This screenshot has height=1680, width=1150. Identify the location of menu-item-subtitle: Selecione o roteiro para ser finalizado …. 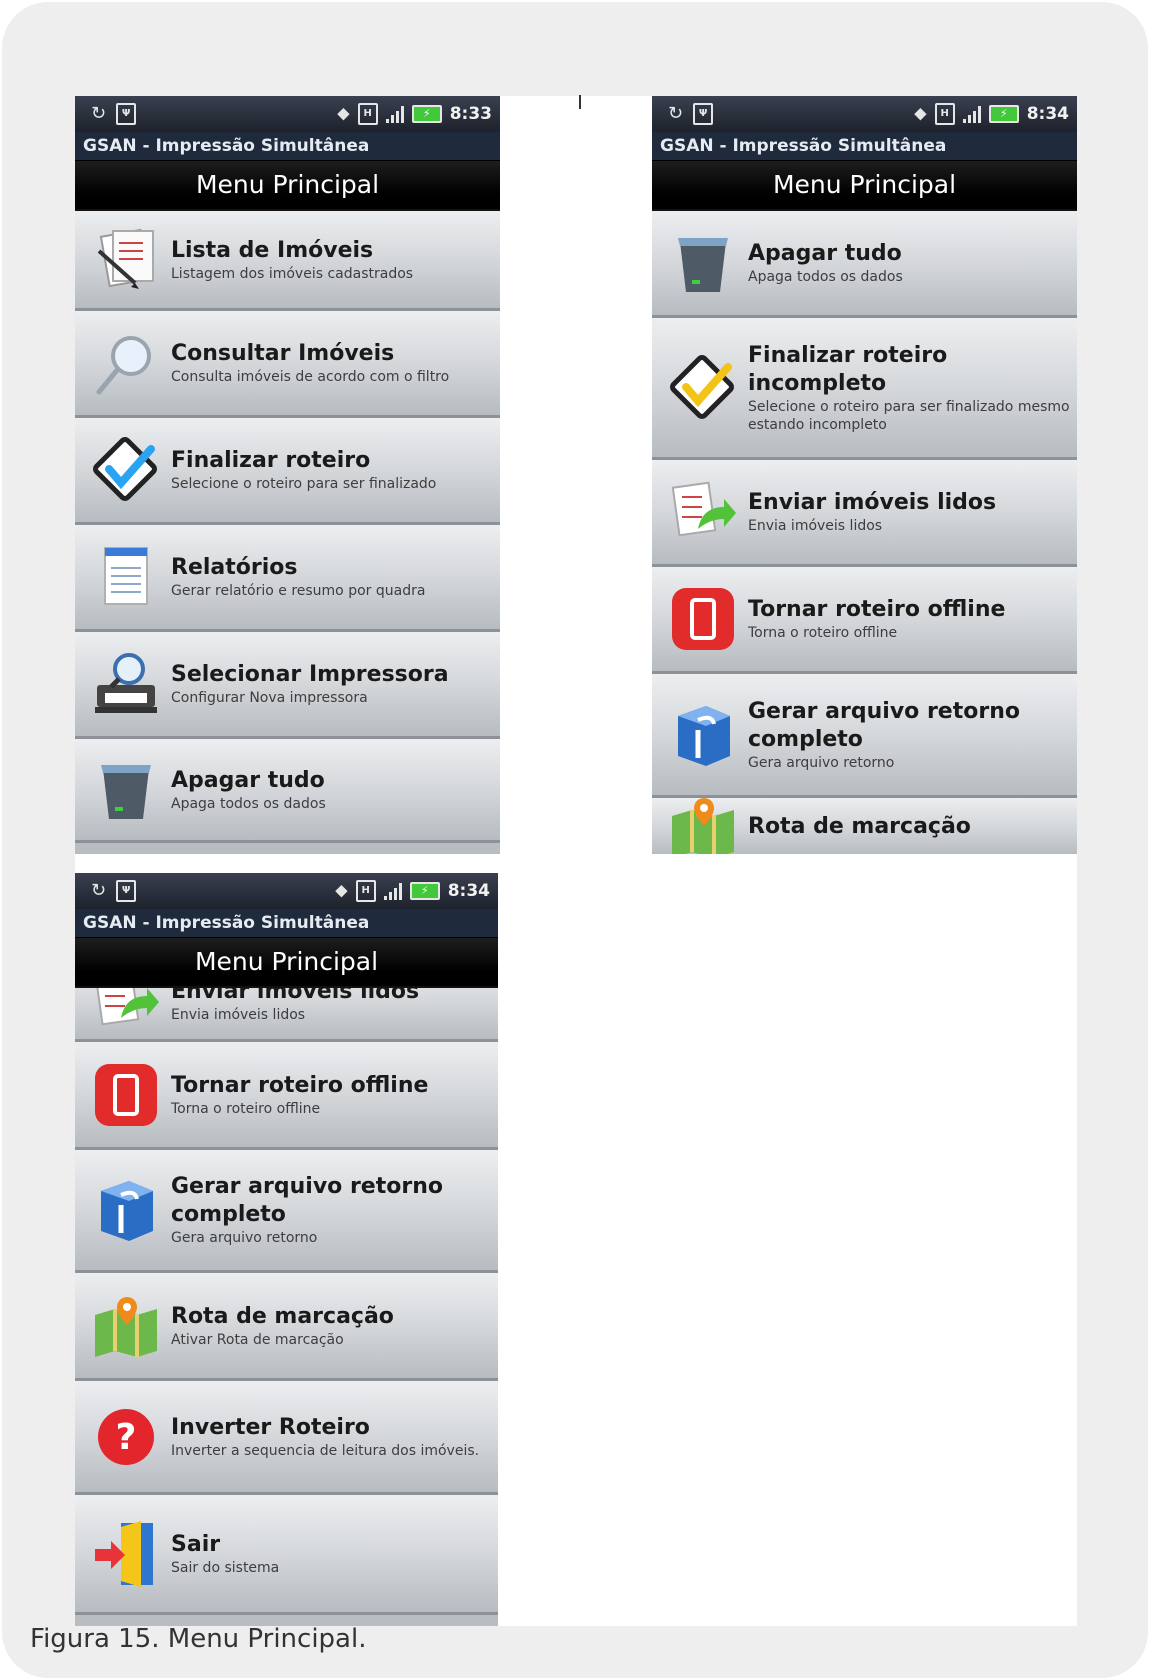
(909, 415).